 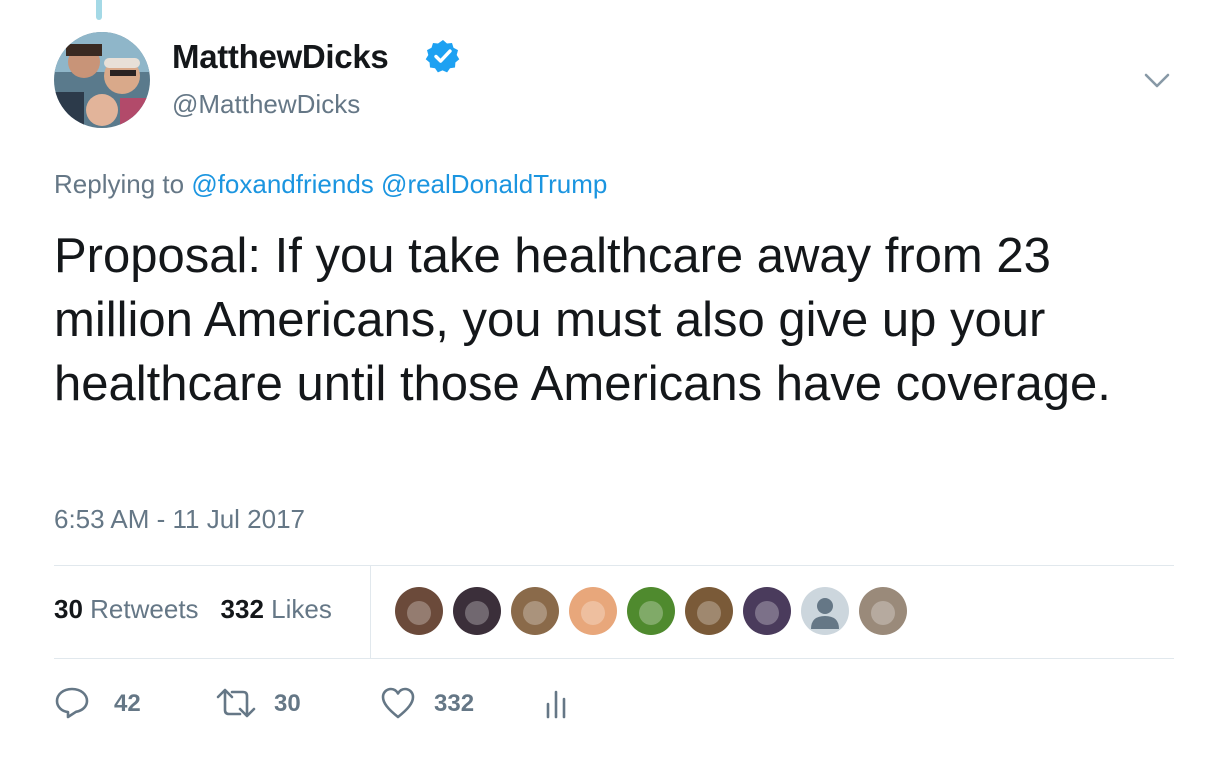 What do you see at coordinates (1157, 80) in the screenshot?
I see `chevron-down-icon` at bounding box center [1157, 80].